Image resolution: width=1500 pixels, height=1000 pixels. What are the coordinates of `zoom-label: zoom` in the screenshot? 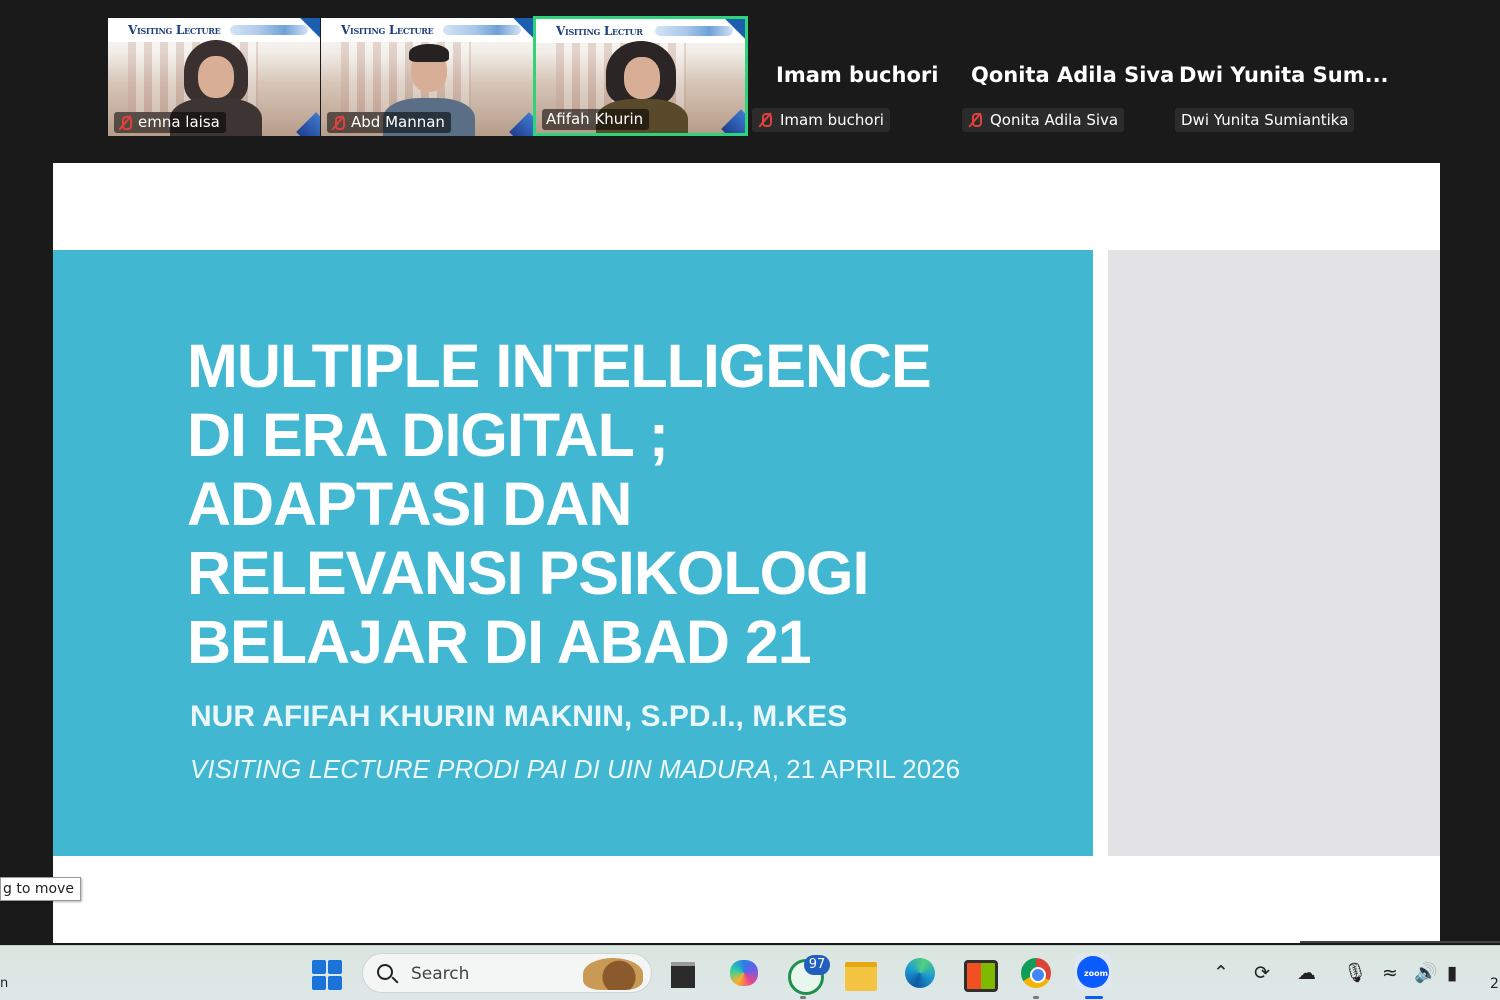 It's located at (1096, 973).